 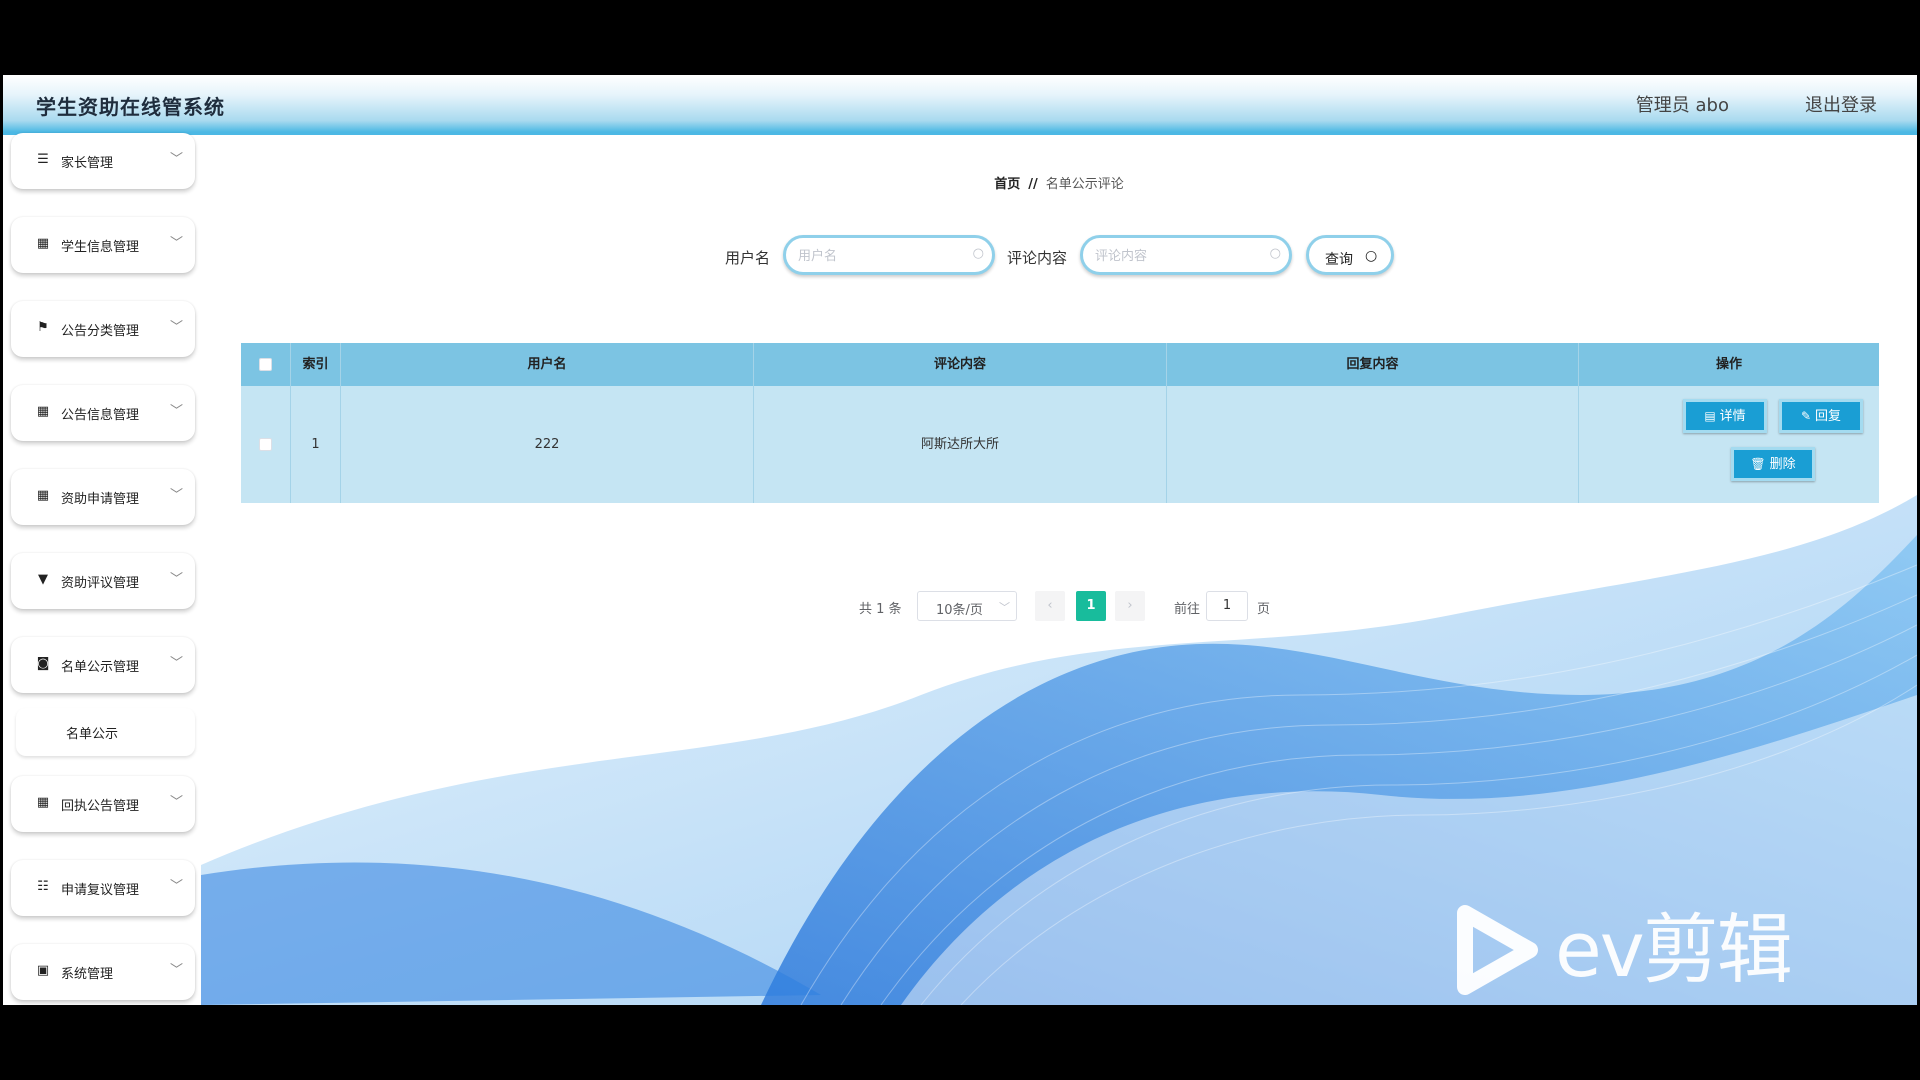 What do you see at coordinates (1091, 606) in the screenshot?
I see `page-number-current: 1` at bounding box center [1091, 606].